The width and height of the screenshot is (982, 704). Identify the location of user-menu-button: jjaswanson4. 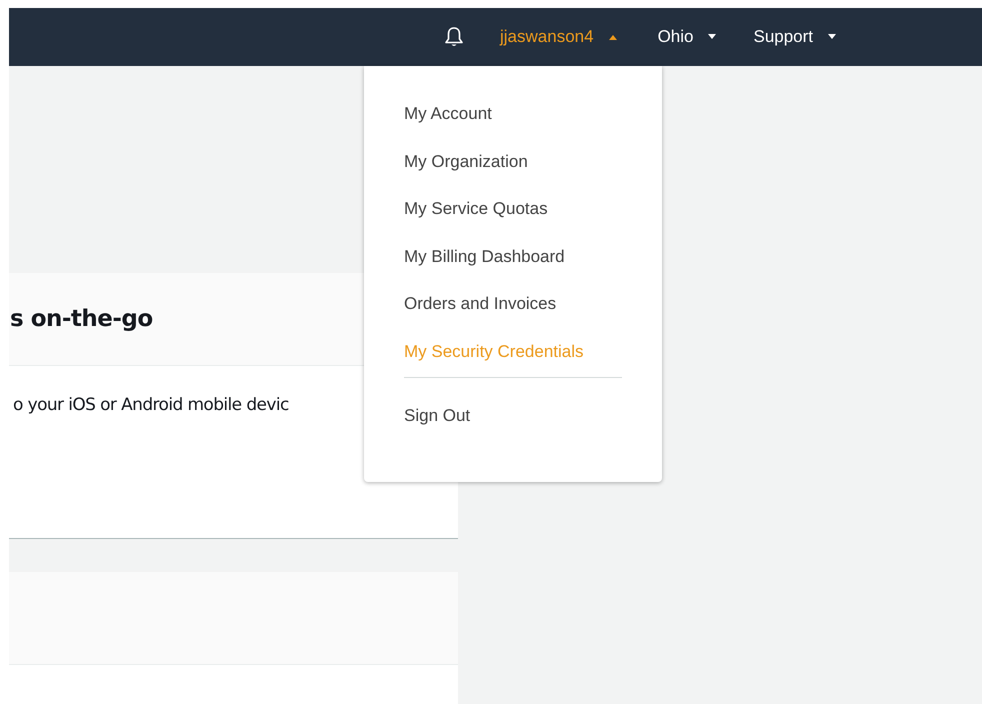
(559, 37).